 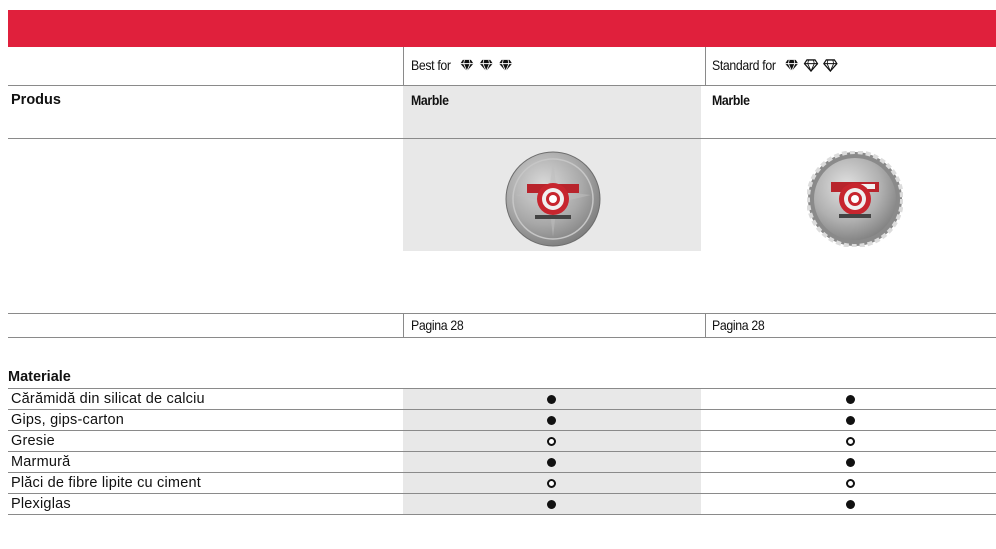 I want to click on best-for-label: Best for, so click(x=462, y=65).